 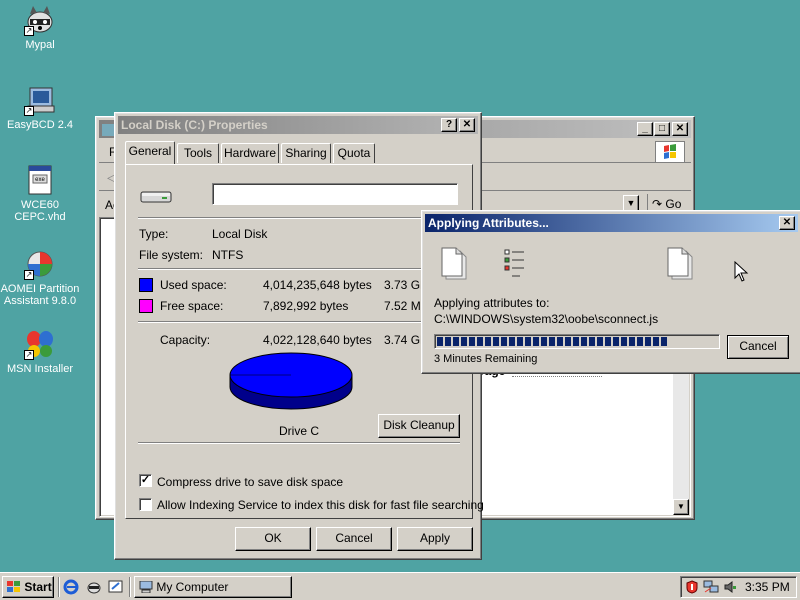 I want to click on used-space-label: Used space:, so click(x=193, y=285).